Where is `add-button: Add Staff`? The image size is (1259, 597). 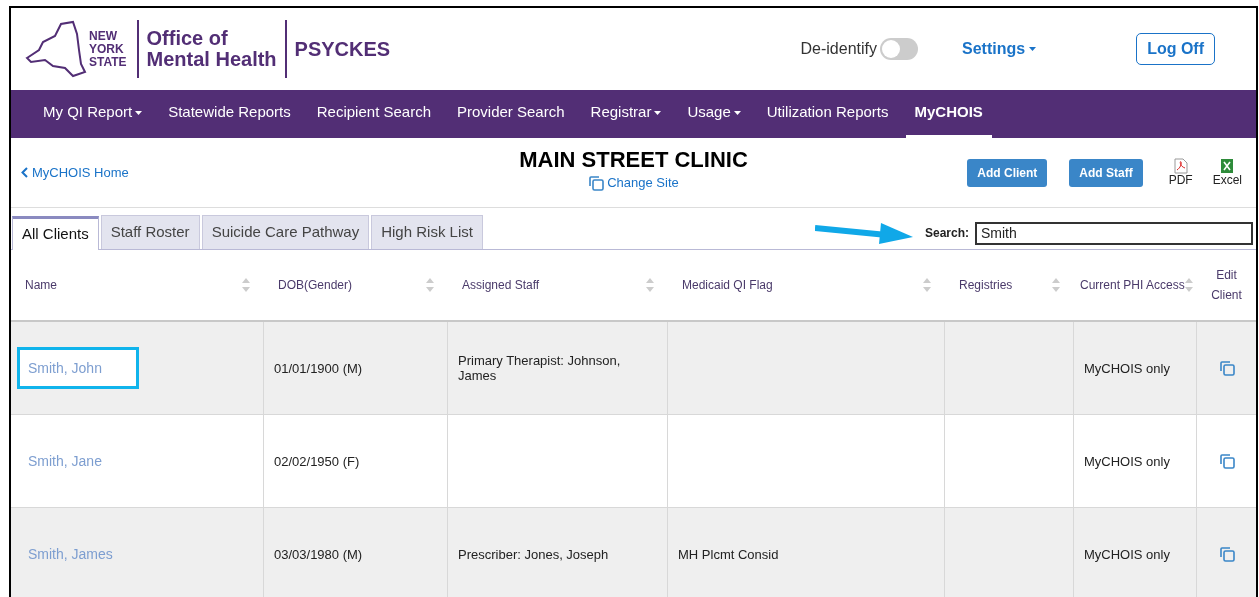 add-button: Add Staff is located at coordinates (1106, 172).